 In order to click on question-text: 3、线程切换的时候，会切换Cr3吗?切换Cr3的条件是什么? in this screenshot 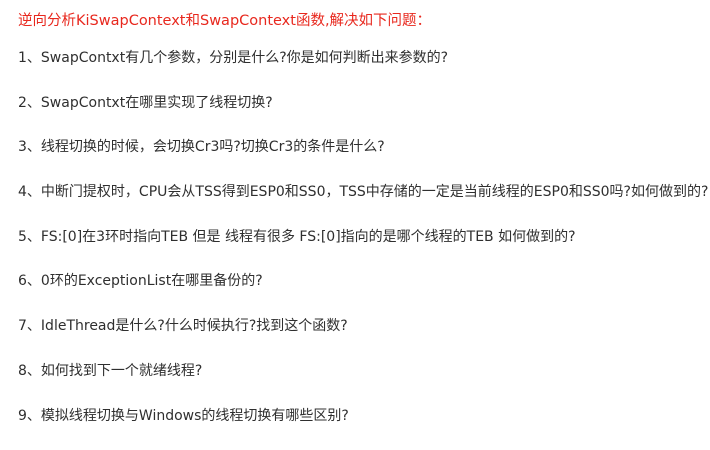, I will do `click(201, 147)`.